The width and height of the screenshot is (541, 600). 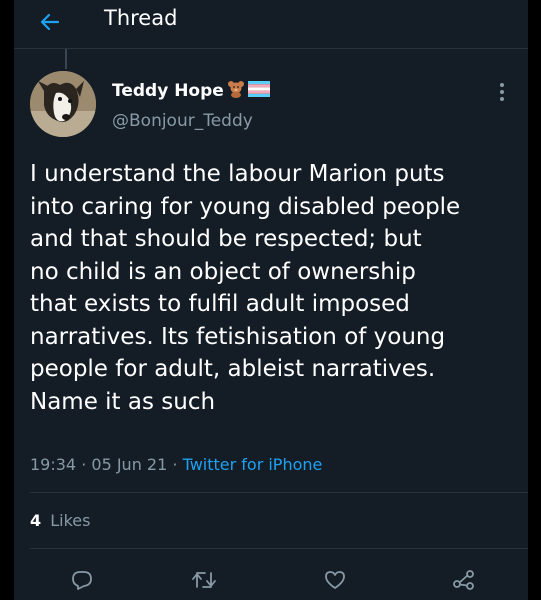 I want to click on likes-count-link: 4 Likes, so click(x=60, y=520).